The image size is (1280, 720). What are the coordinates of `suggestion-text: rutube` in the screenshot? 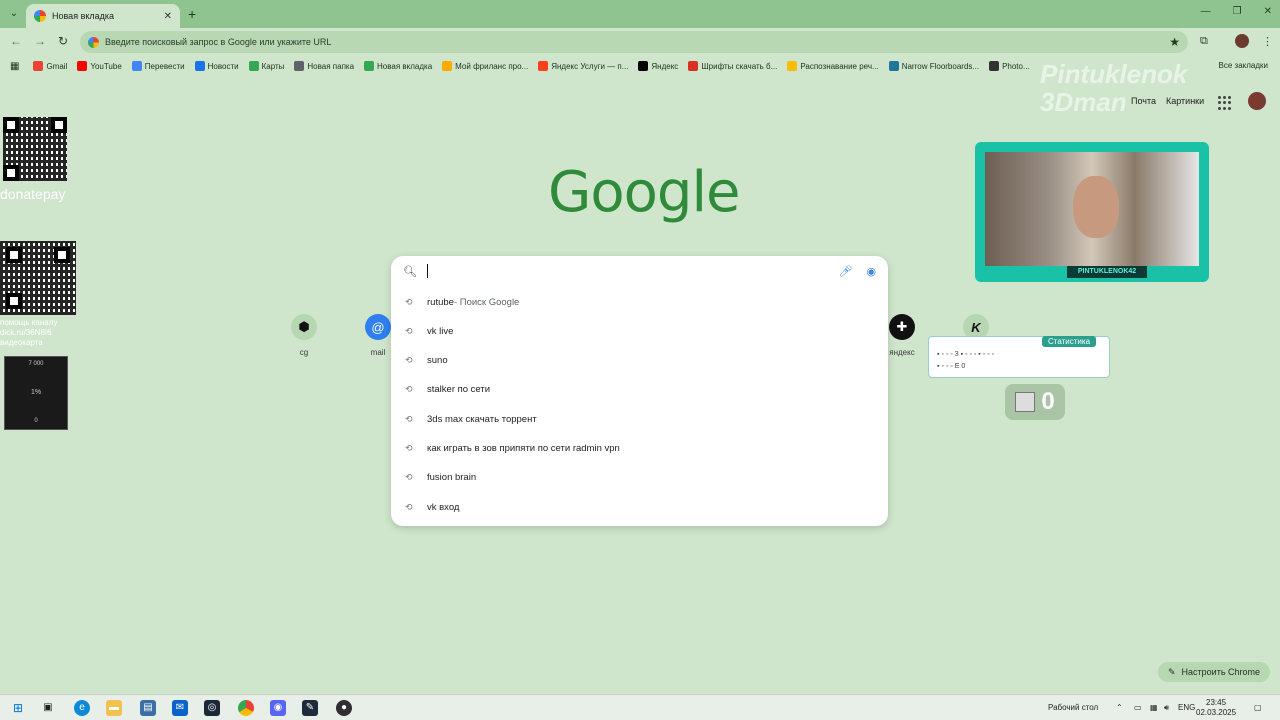 It's located at (440, 302).